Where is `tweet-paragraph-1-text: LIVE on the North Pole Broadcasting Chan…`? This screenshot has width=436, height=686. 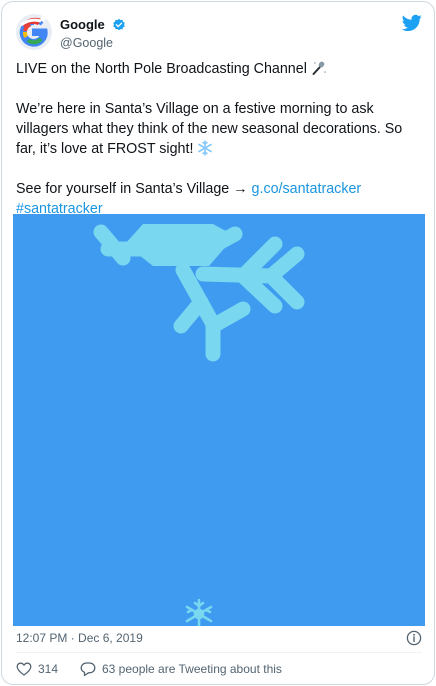 tweet-paragraph-1-text: LIVE on the North Pole Broadcasting Chan… is located at coordinates (161, 69).